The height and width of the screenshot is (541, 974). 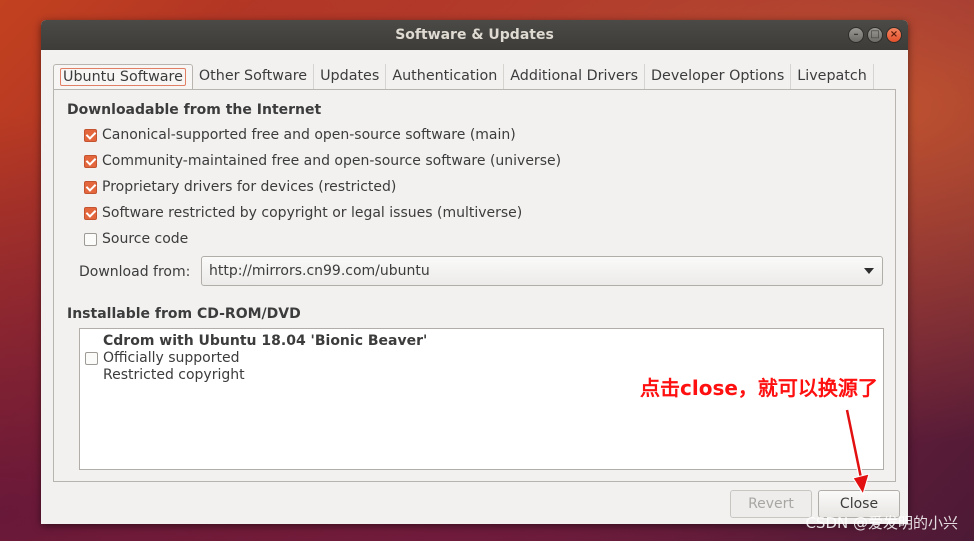 I want to click on tab-additional-drivers: Additional Drivers, so click(x=575, y=76).